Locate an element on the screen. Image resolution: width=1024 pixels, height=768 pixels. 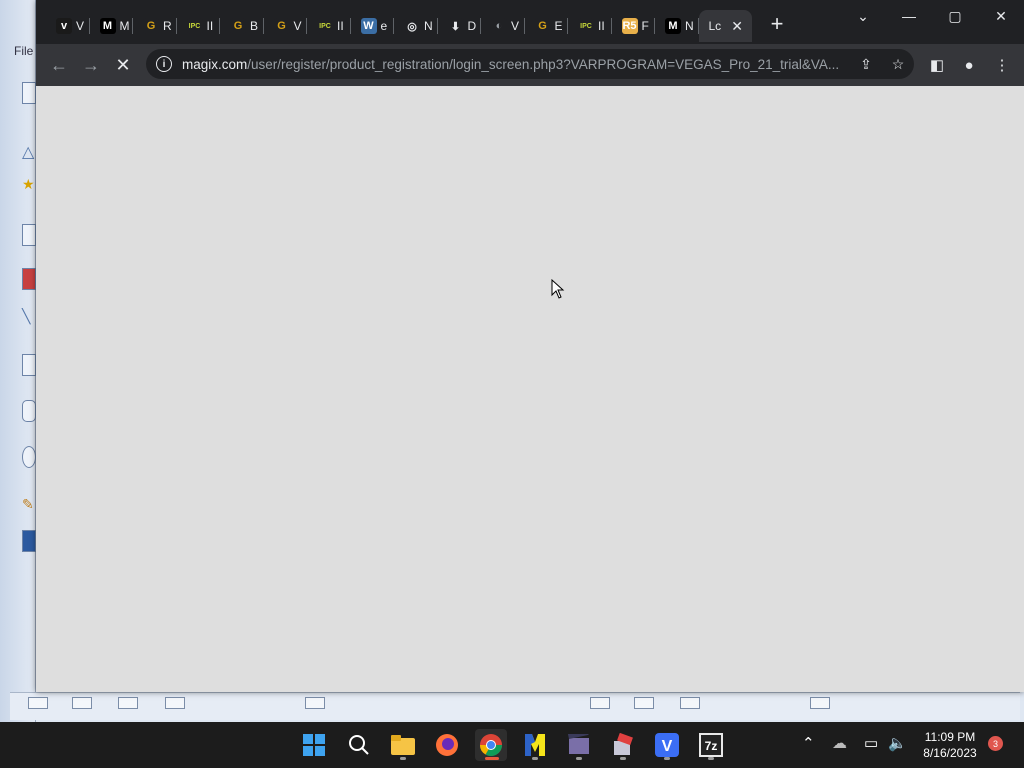
triangle-tool-icon: △ is located at coordinates (29, 153).